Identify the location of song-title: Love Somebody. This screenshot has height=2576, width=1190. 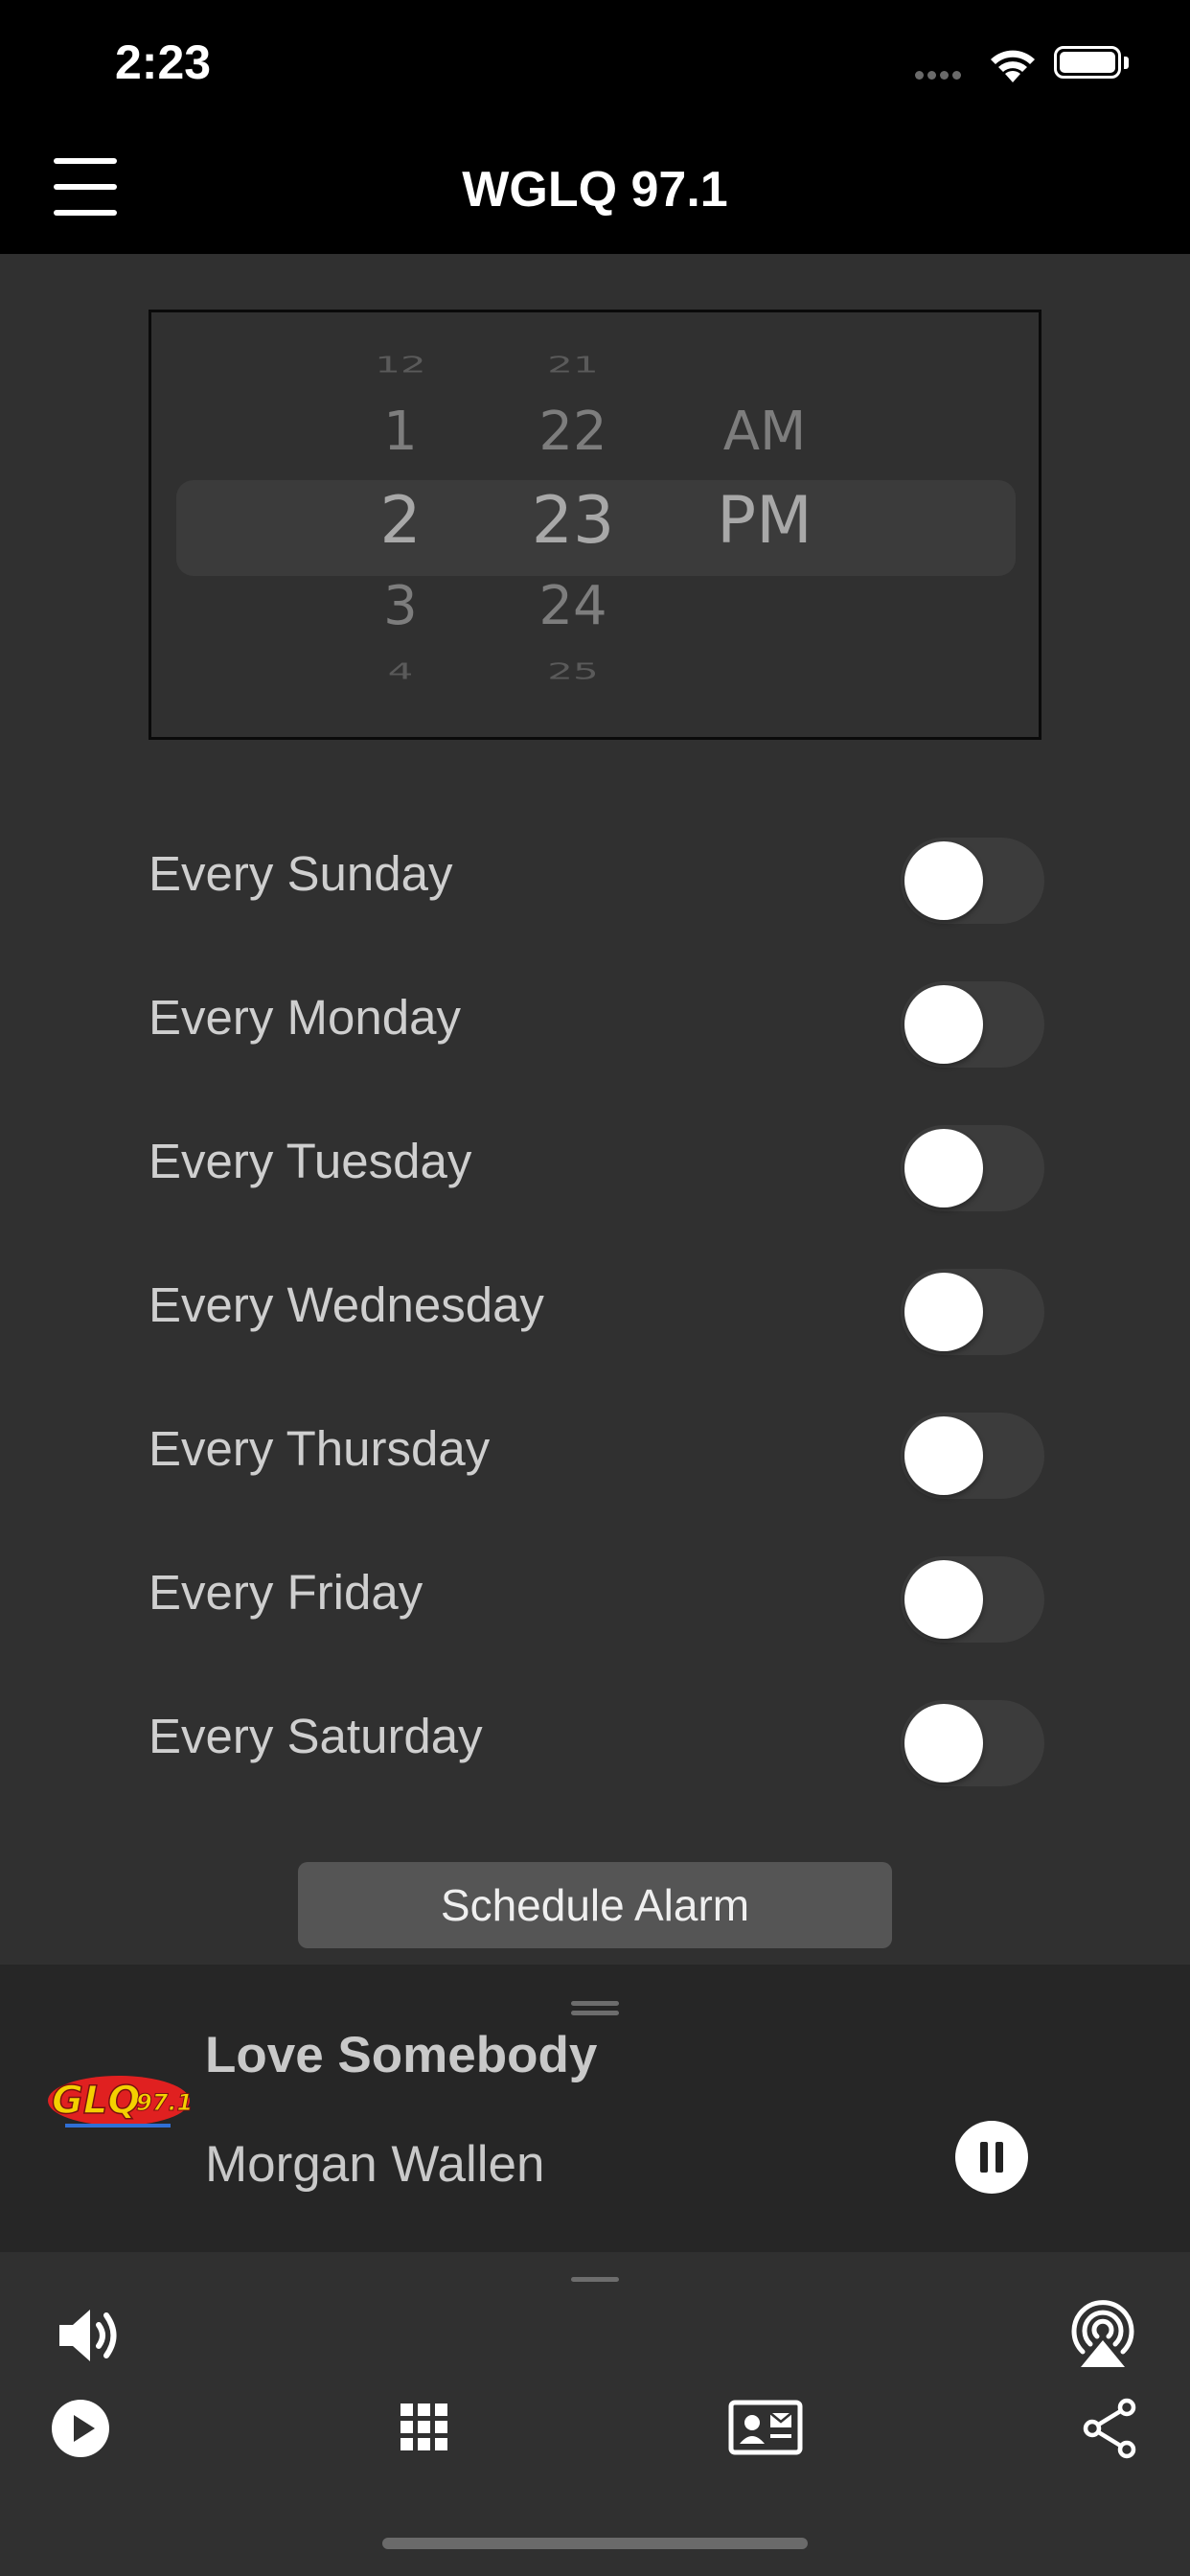
(402, 2055).